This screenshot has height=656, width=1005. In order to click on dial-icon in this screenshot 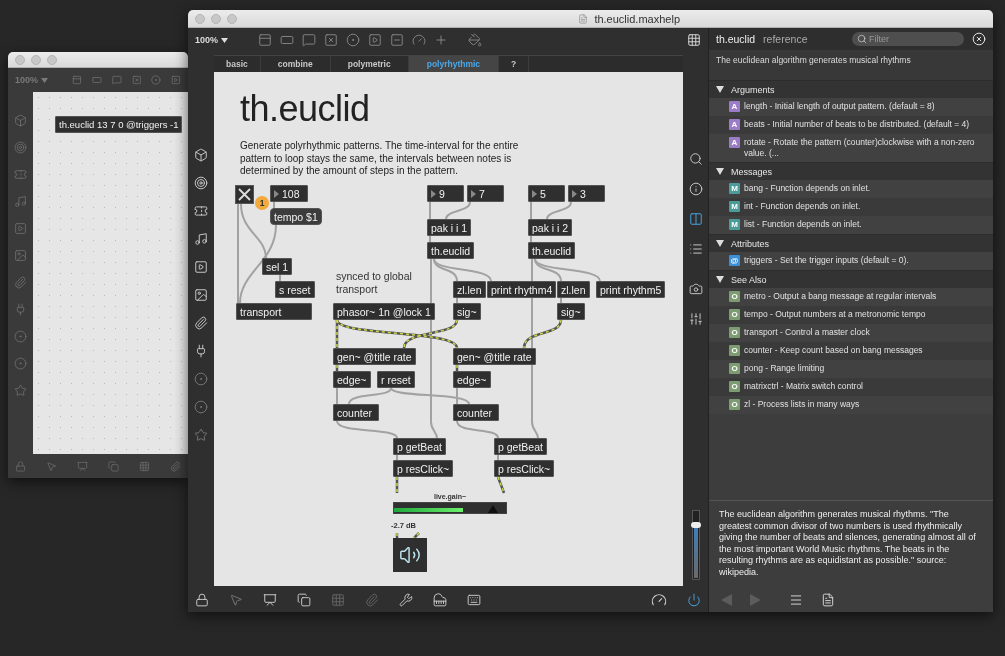, I will do `click(419, 40)`.